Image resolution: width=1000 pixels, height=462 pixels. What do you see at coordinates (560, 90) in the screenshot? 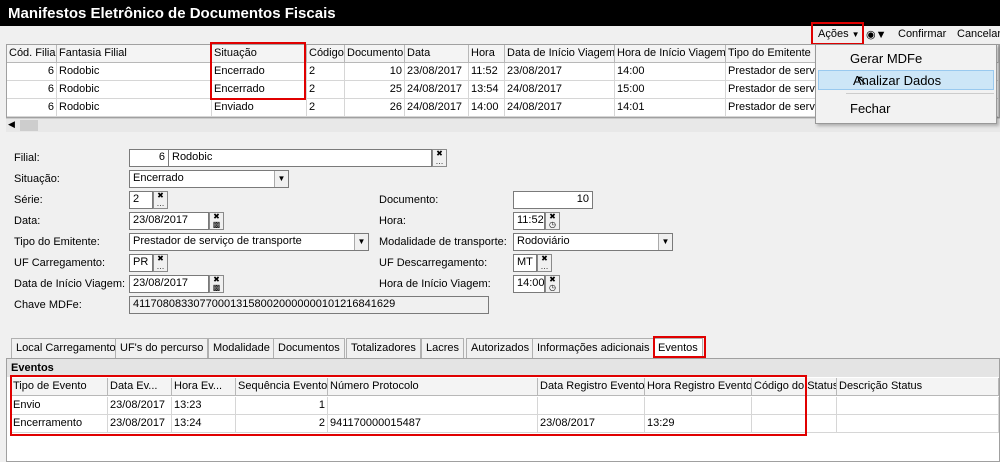
I see `cell-data-inicio: 24/08/2017` at bounding box center [560, 90].